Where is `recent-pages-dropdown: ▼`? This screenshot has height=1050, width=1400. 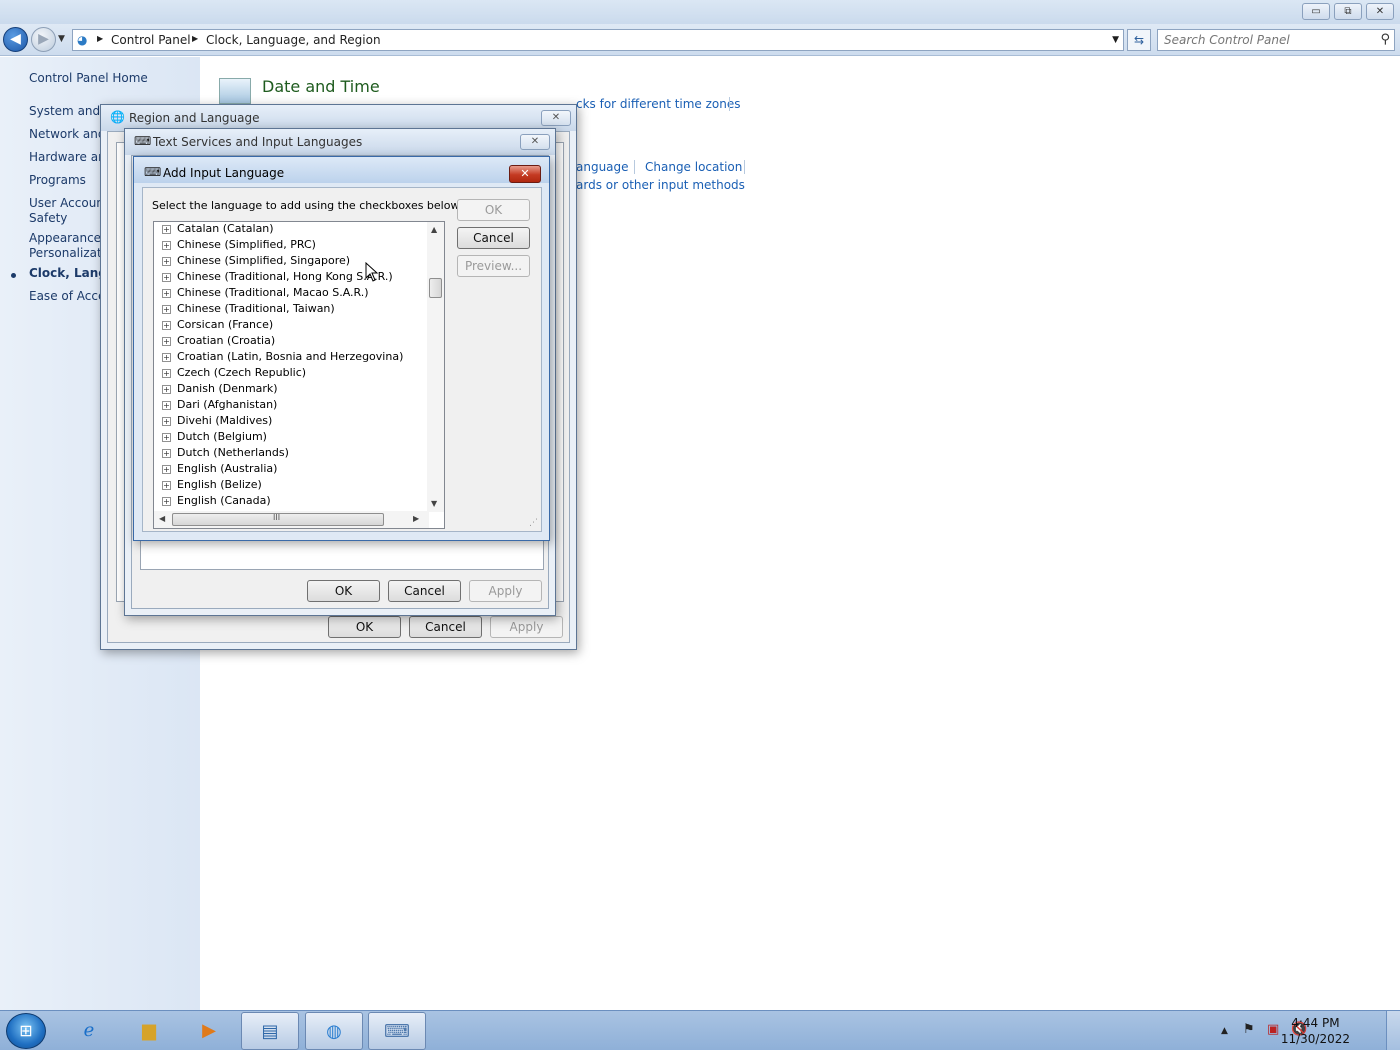 recent-pages-dropdown: ▼ is located at coordinates (61, 39).